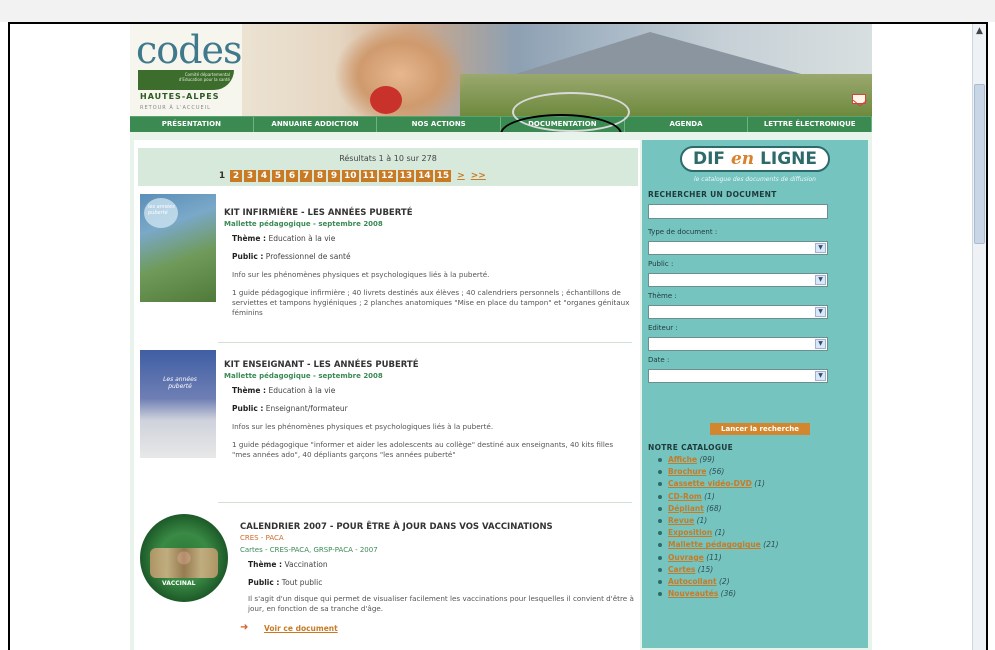 Image resolution: width=995 pixels, height=650 pixels. What do you see at coordinates (461, 176) in the screenshot?
I see `next-page-link: >` at bounding box center [461, 176].